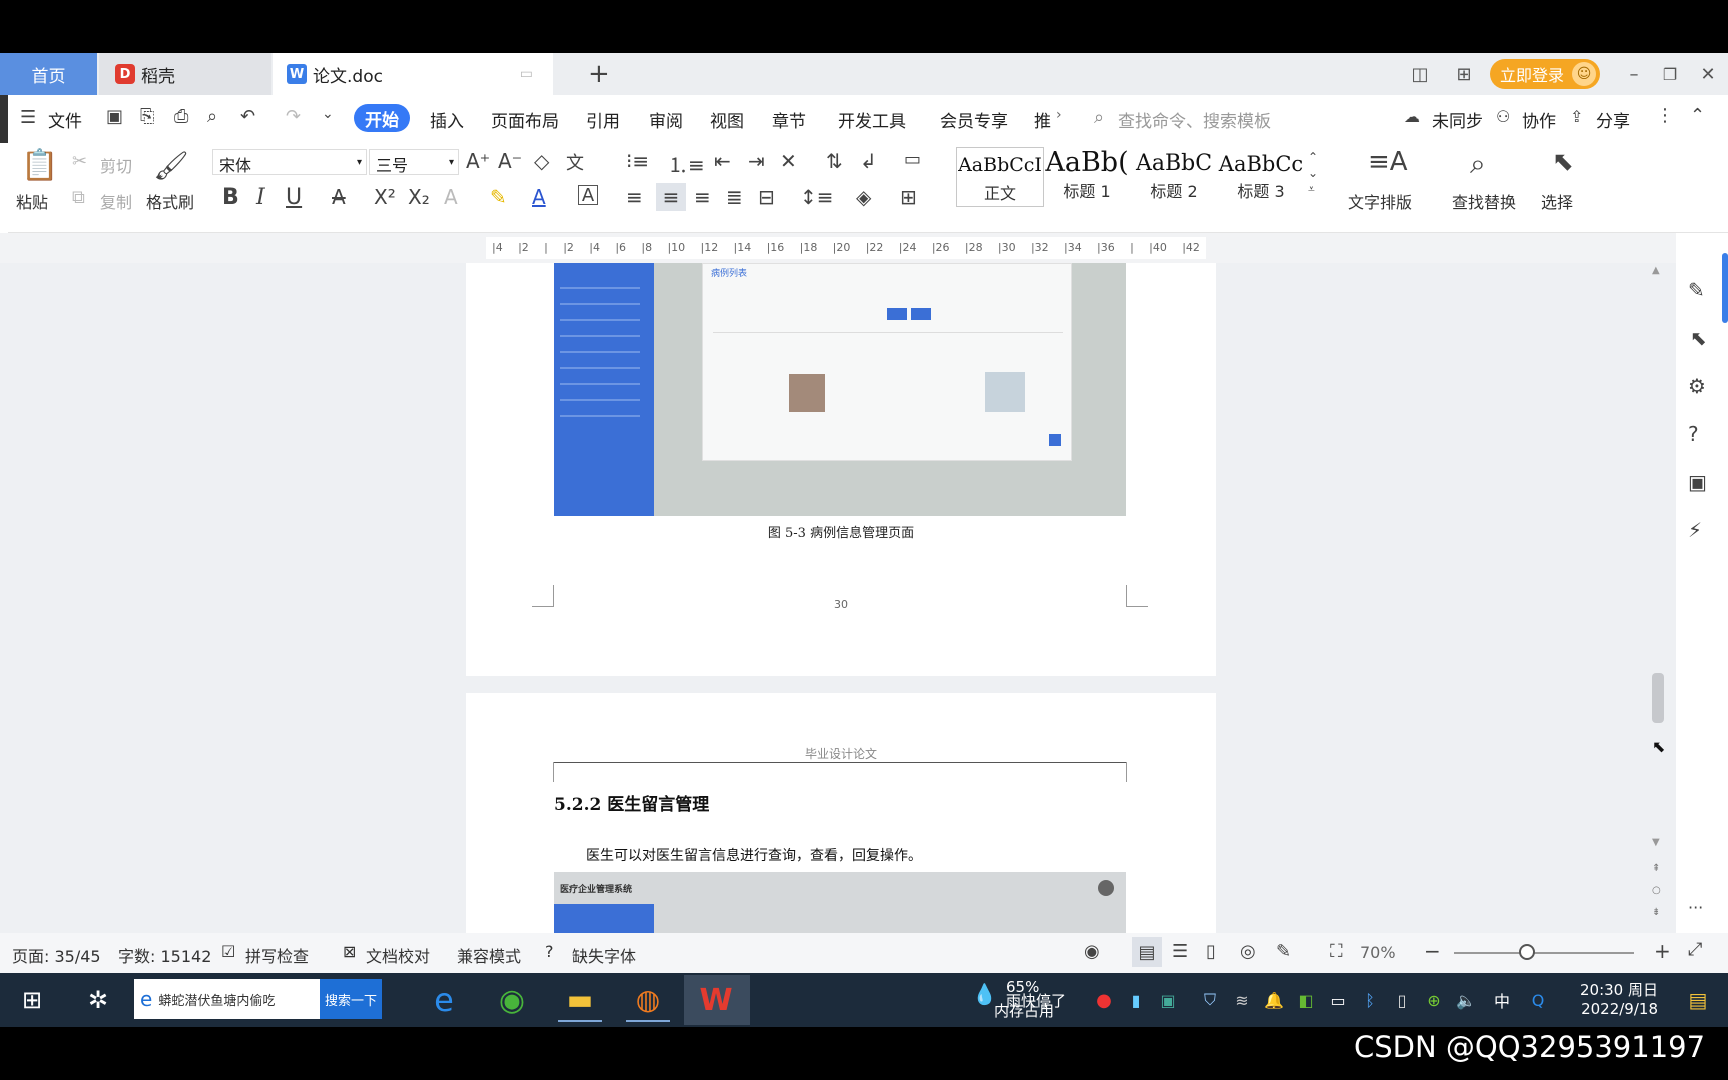 This screenshot has width=1728, height=1080. What do you see at coordinates (1670, 74) in the screenshot?
I see `restore-icon: ❐` at bounding box center [1670, 74].